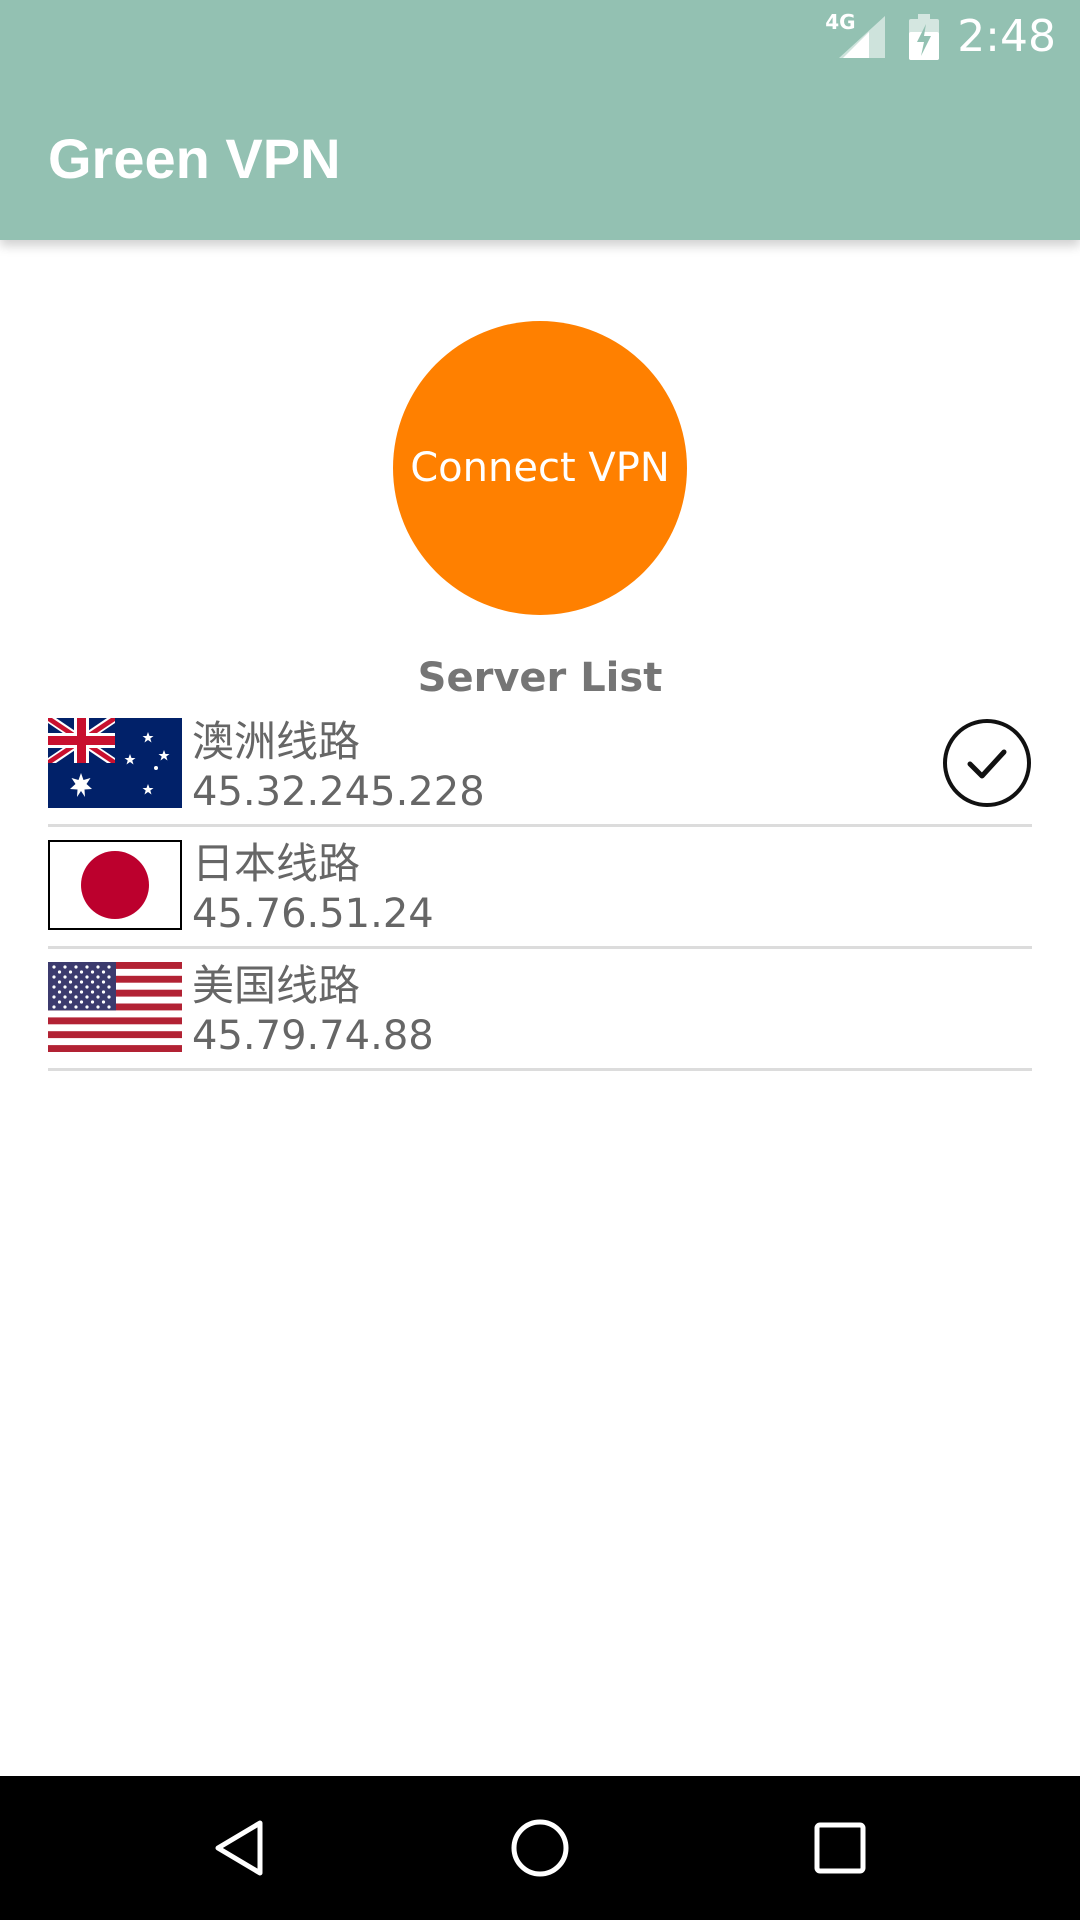 This screenshot has width=1080, height=1920. What do you see at coordinates (1006, 36) in the screenshot?
I see `status-clock: 2:48` at bounding box center [1006, 36].